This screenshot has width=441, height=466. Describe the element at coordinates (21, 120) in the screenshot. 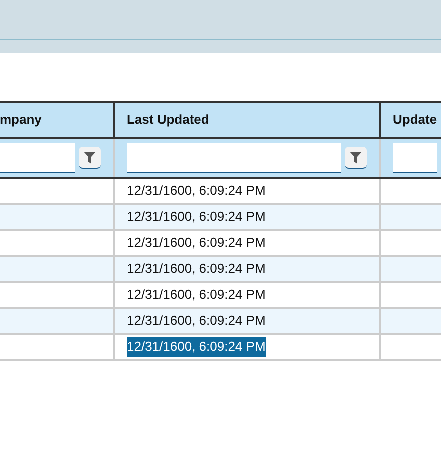

I see `column-header: mpany` at that location.